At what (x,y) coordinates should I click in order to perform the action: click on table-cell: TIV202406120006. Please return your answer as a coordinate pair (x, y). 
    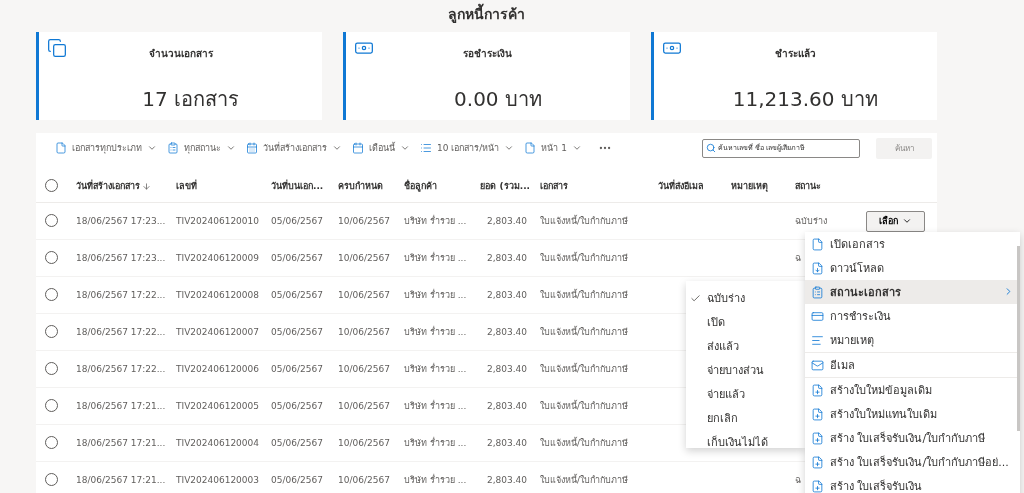
    Looking at the image, I should click on (218, 369).